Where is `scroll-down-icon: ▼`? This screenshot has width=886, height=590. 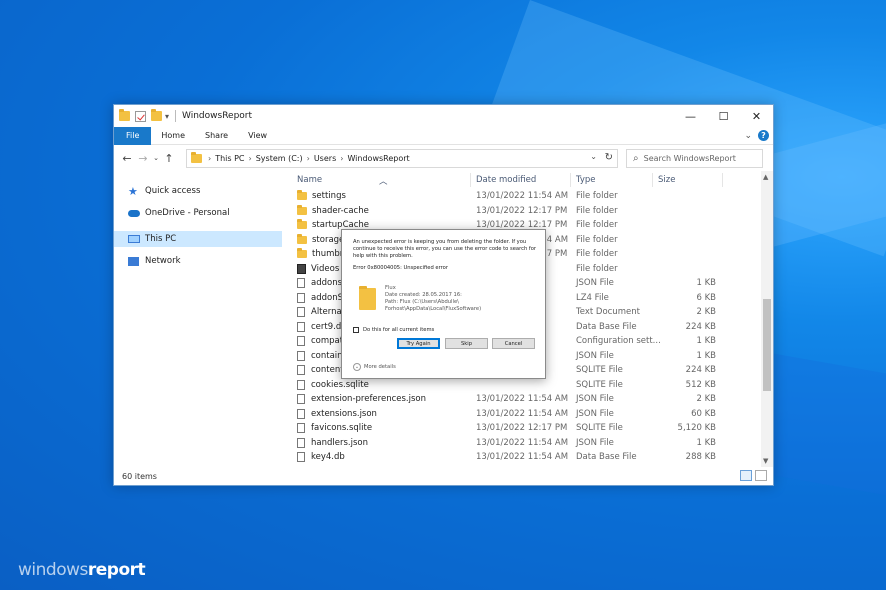
scroll-down-icon: ▼ is located at coordinates (765, 461).